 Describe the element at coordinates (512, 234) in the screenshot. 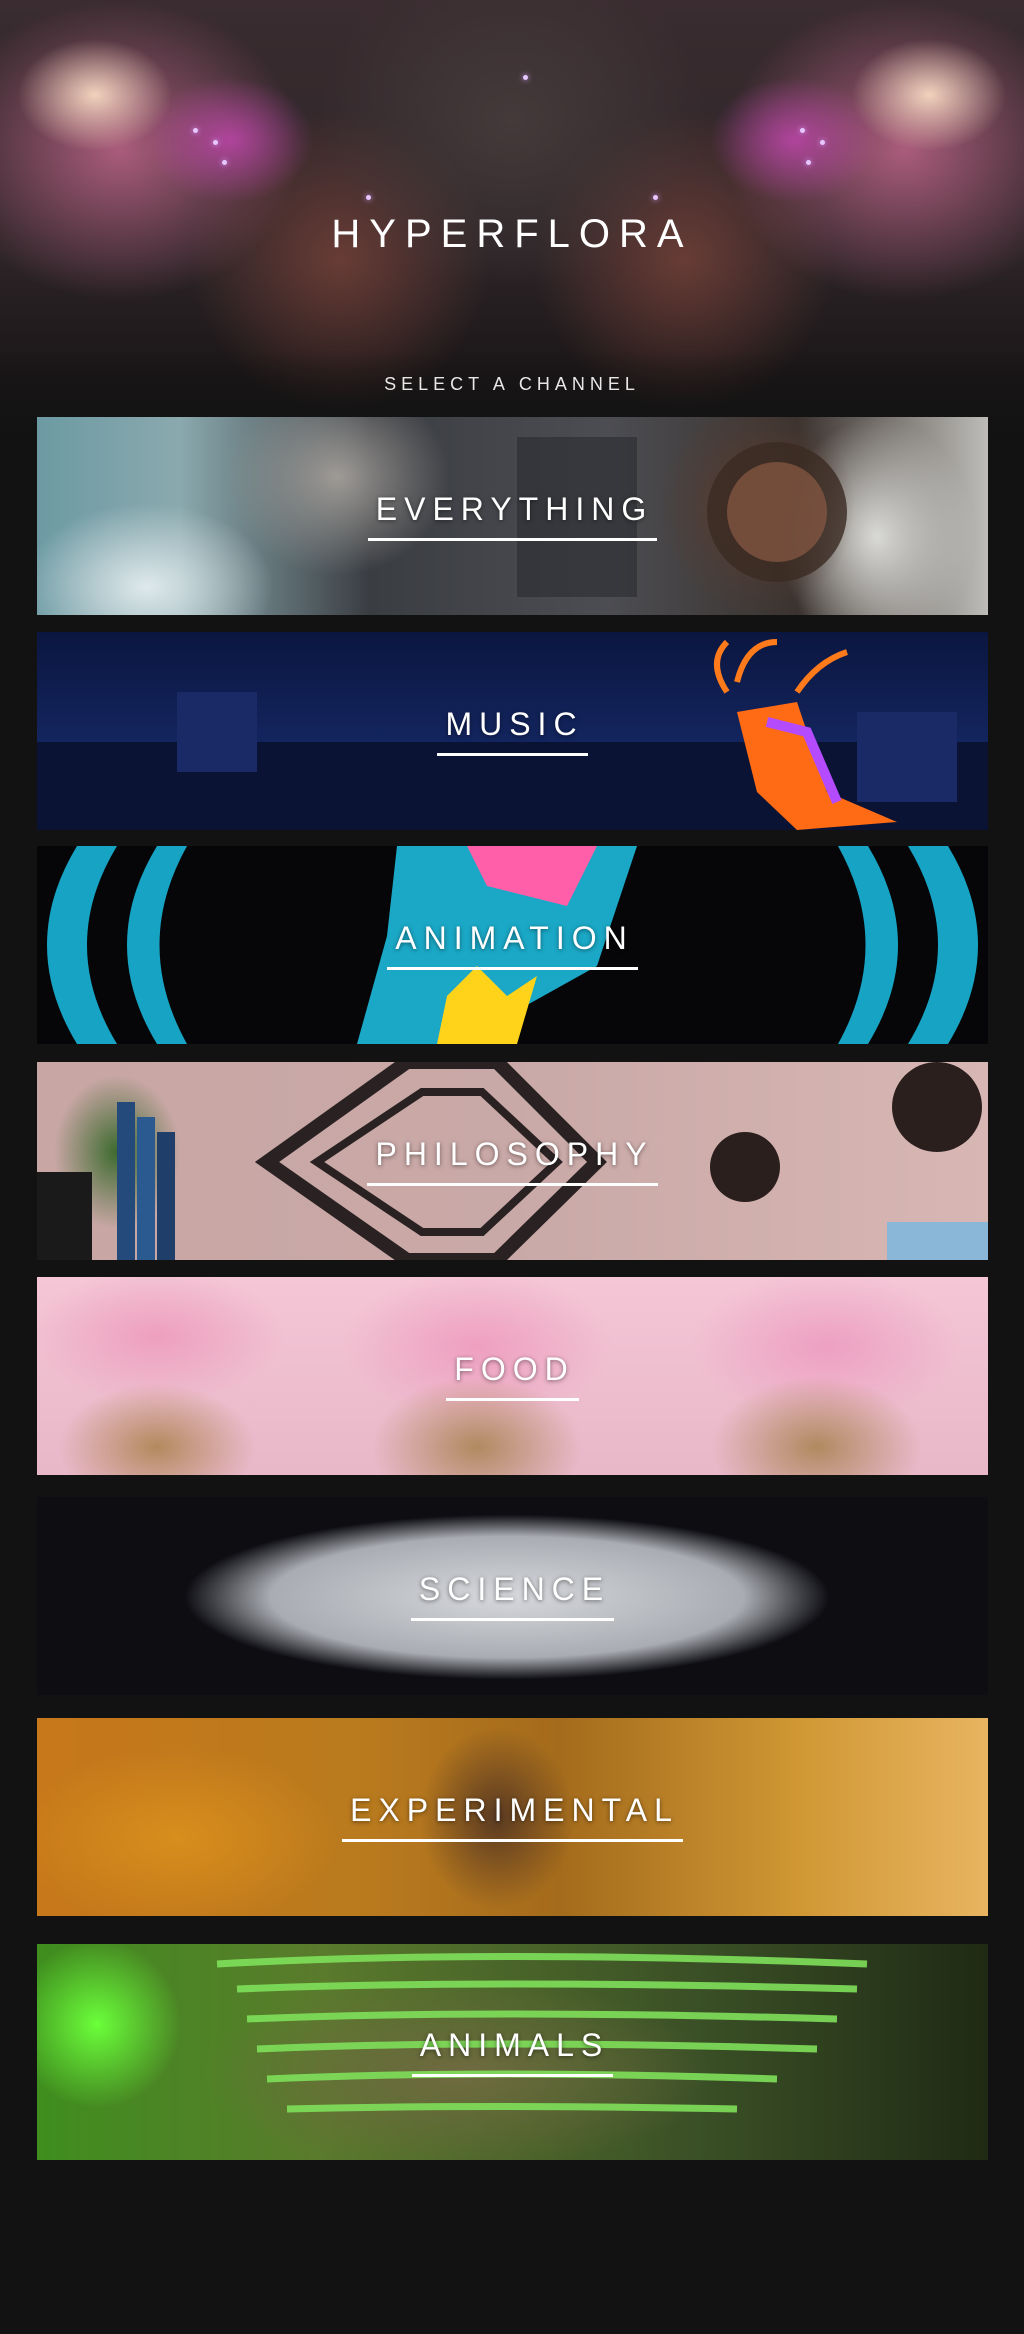

I see `site-title: HYPERFLORA` at that location.